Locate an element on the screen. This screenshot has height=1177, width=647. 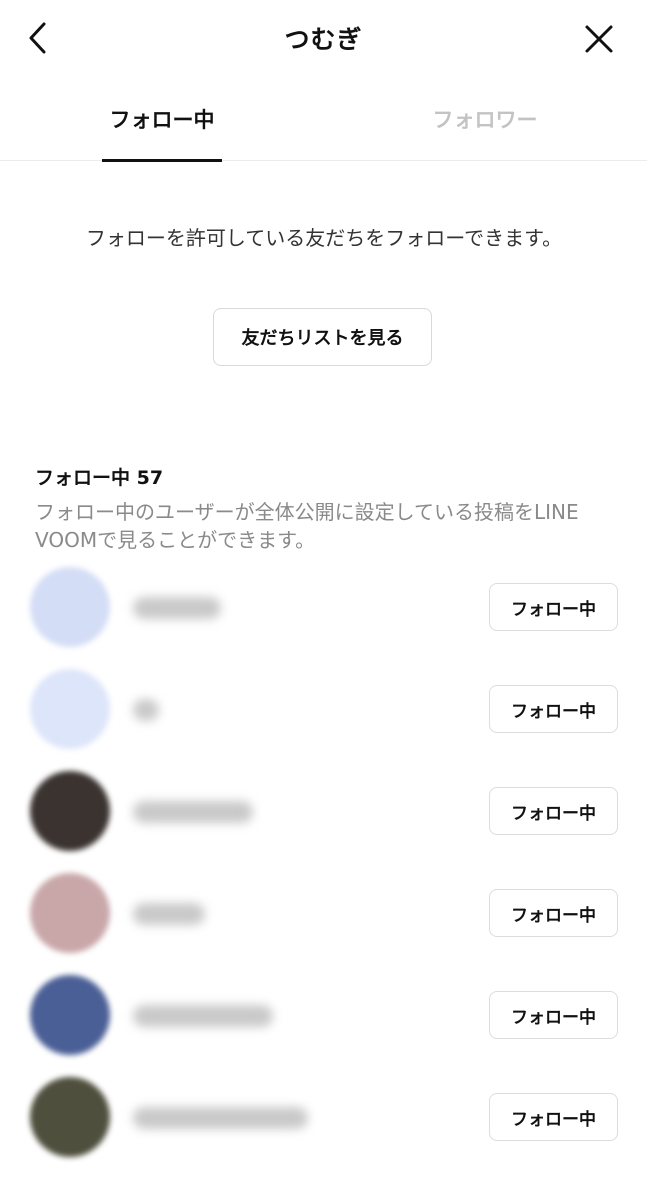
tab-following: フォロー中 is located at coordinates (162, 133).